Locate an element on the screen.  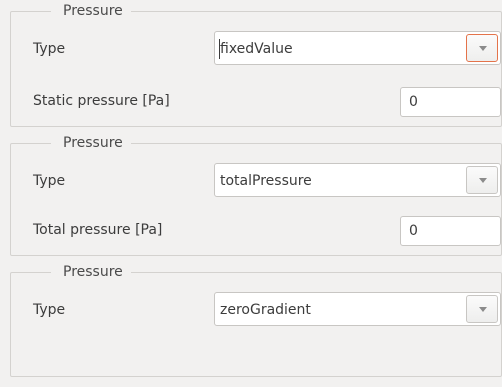
type-row: Type totalPressure is located at coordinates (256, 181).